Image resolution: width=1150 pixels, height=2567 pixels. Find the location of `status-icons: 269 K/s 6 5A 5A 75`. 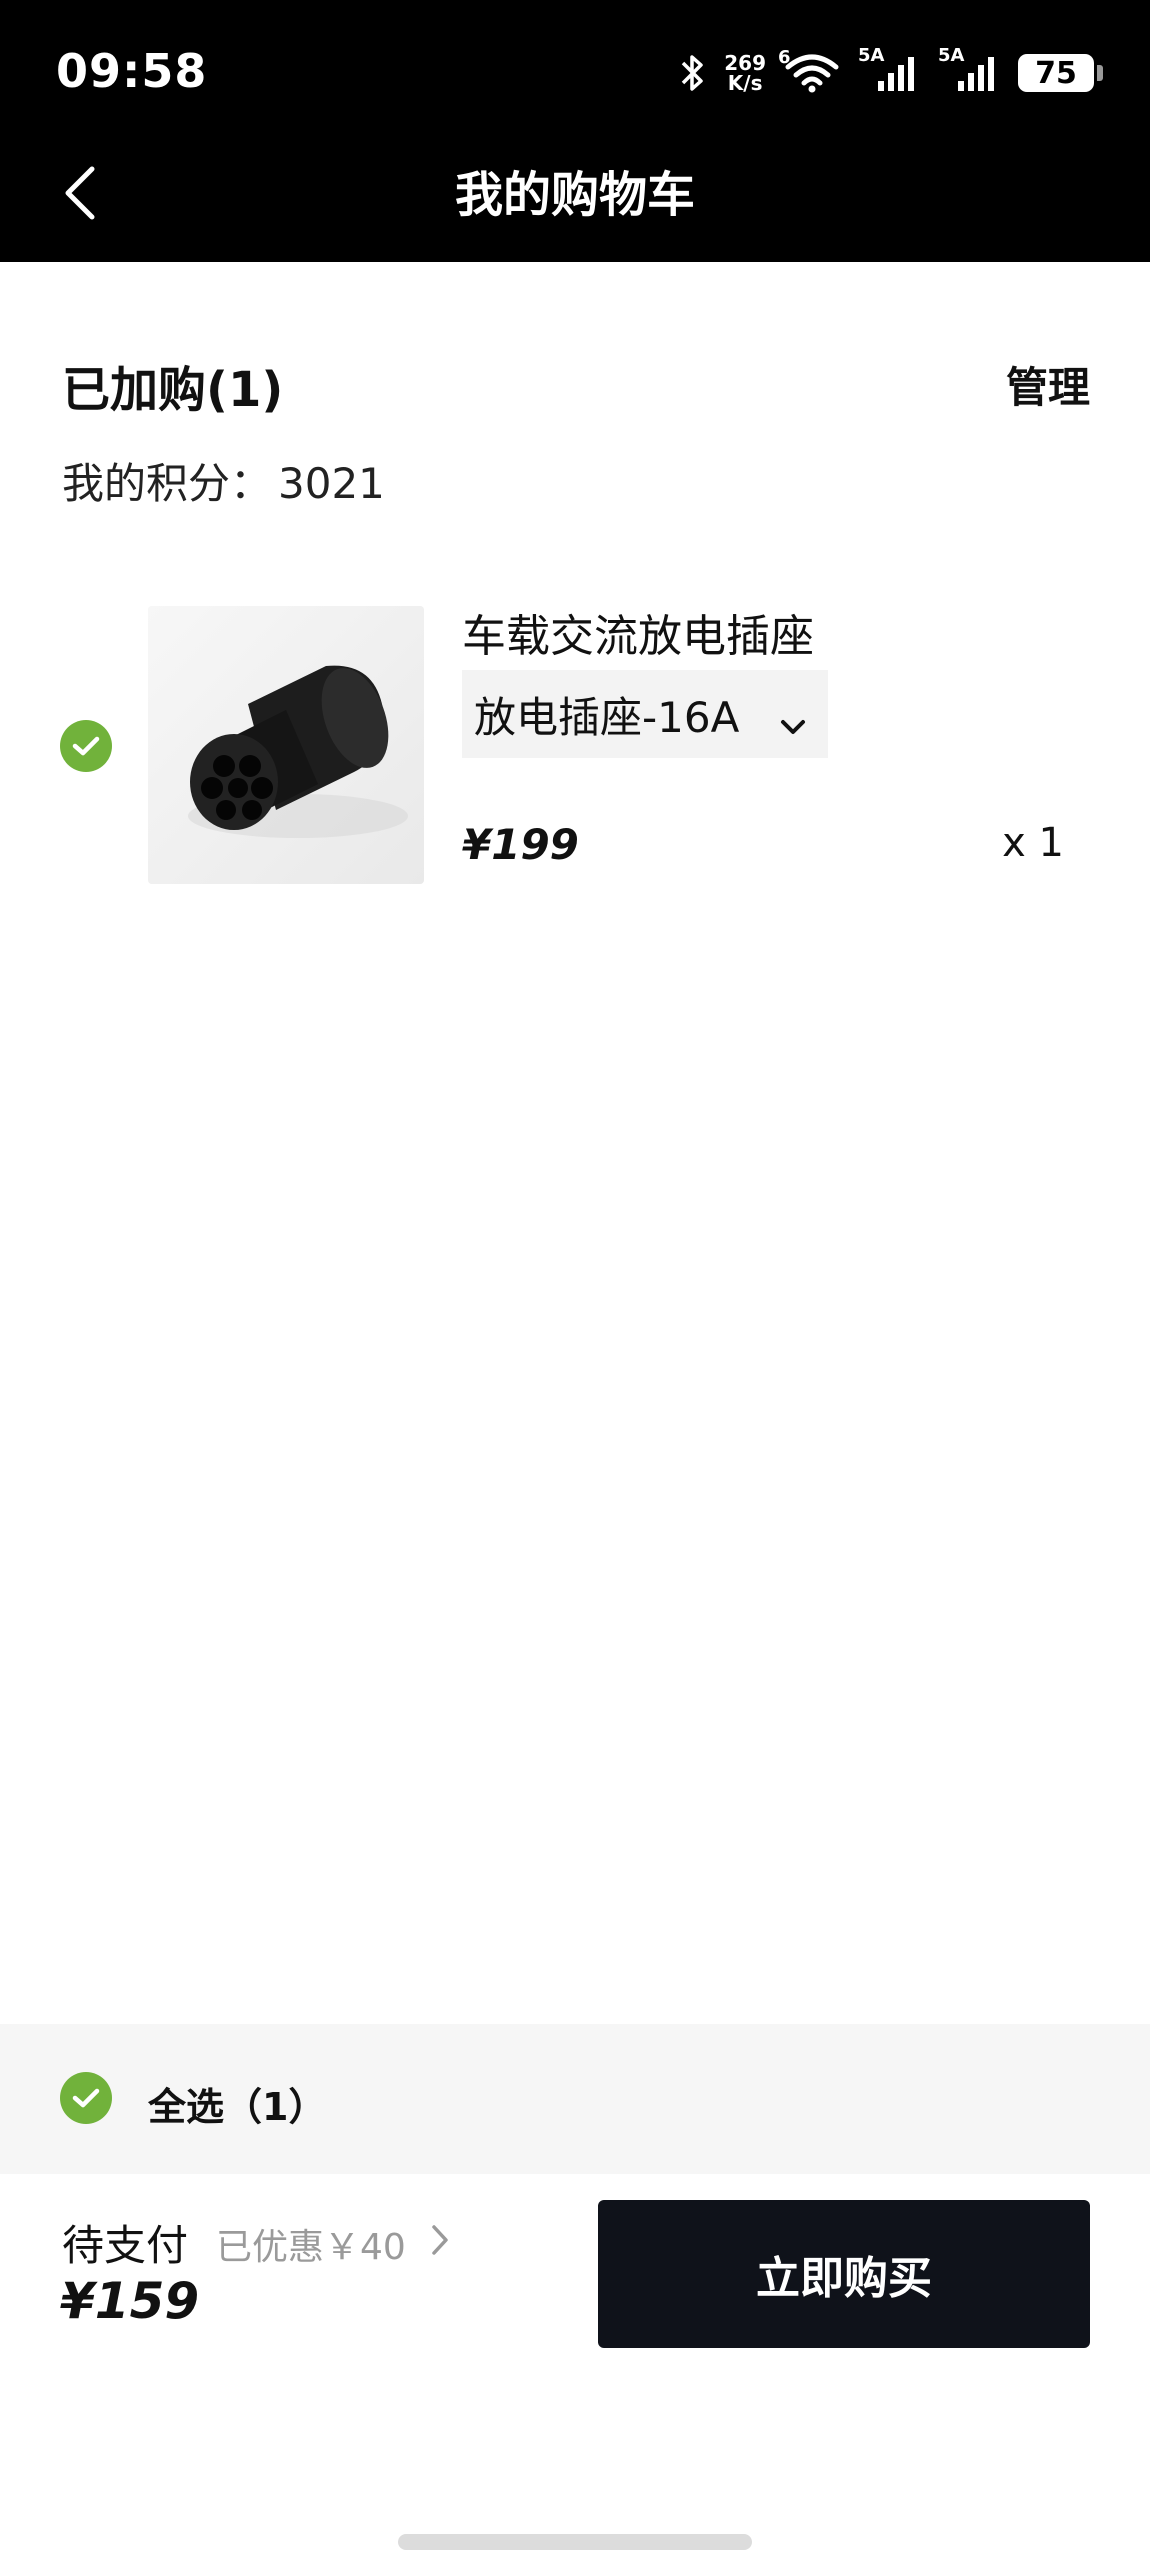

status-icons: 269 K/s 6 5A 5A 75 is located at coordinates (891, 71).